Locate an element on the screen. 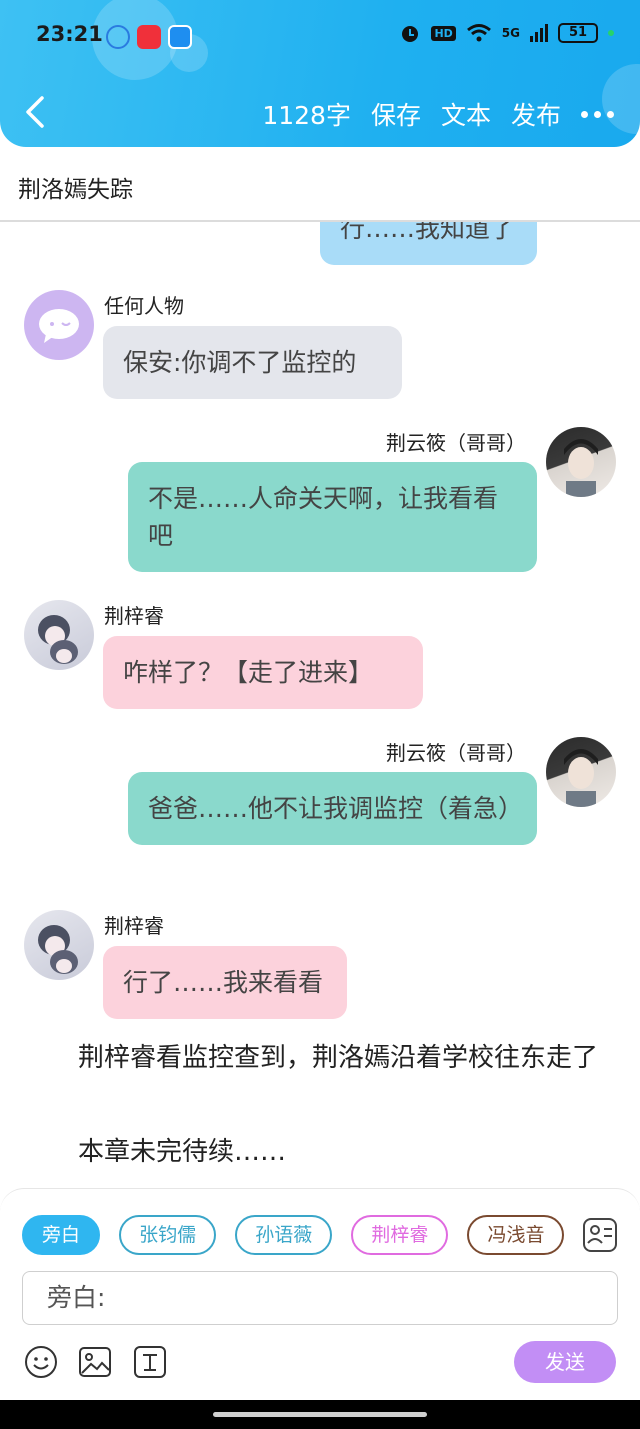  chip-character: 孙语薇 is located at coordinates (284, 1235).